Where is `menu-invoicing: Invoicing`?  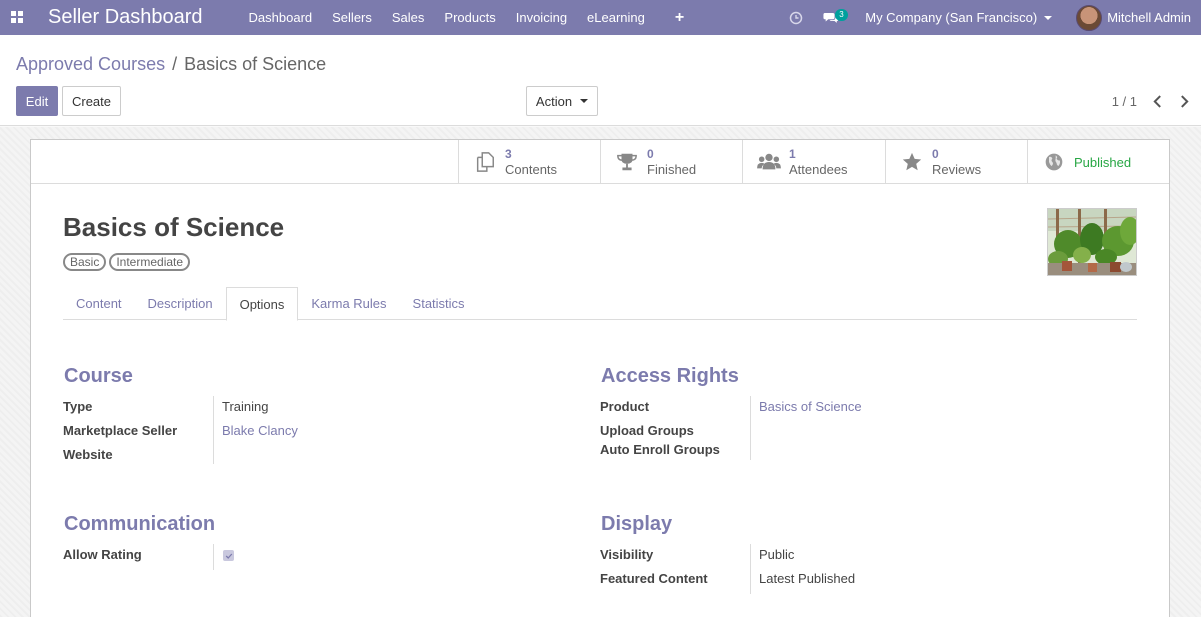
menu-invoicing: Invoicing is located at coordinates (541, 17).